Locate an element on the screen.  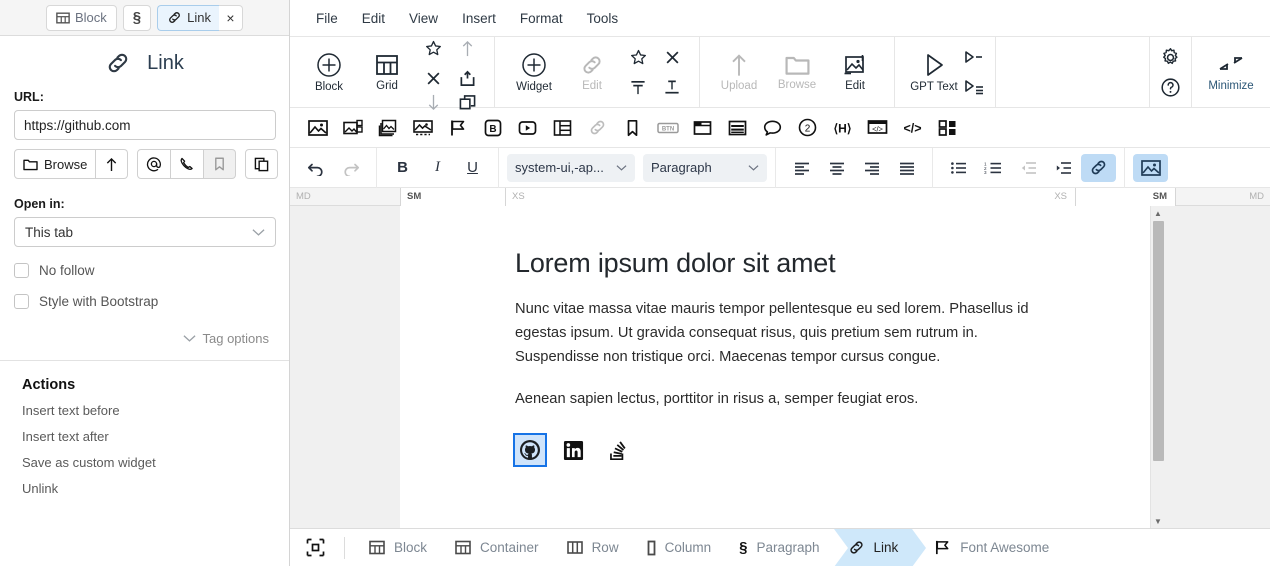
linkedin-icon is located at coordinates (573, 450).